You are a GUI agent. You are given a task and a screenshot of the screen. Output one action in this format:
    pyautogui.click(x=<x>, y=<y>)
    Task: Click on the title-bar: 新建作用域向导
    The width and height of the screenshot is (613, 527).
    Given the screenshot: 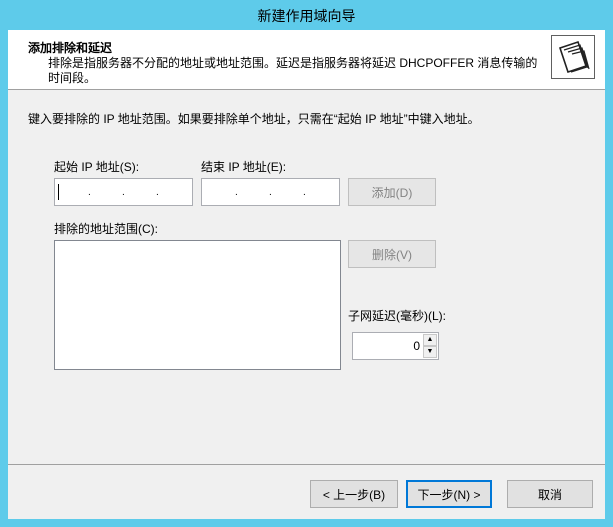 What is the action you would take?
    pyautogui.click(x=306, y=15)
    